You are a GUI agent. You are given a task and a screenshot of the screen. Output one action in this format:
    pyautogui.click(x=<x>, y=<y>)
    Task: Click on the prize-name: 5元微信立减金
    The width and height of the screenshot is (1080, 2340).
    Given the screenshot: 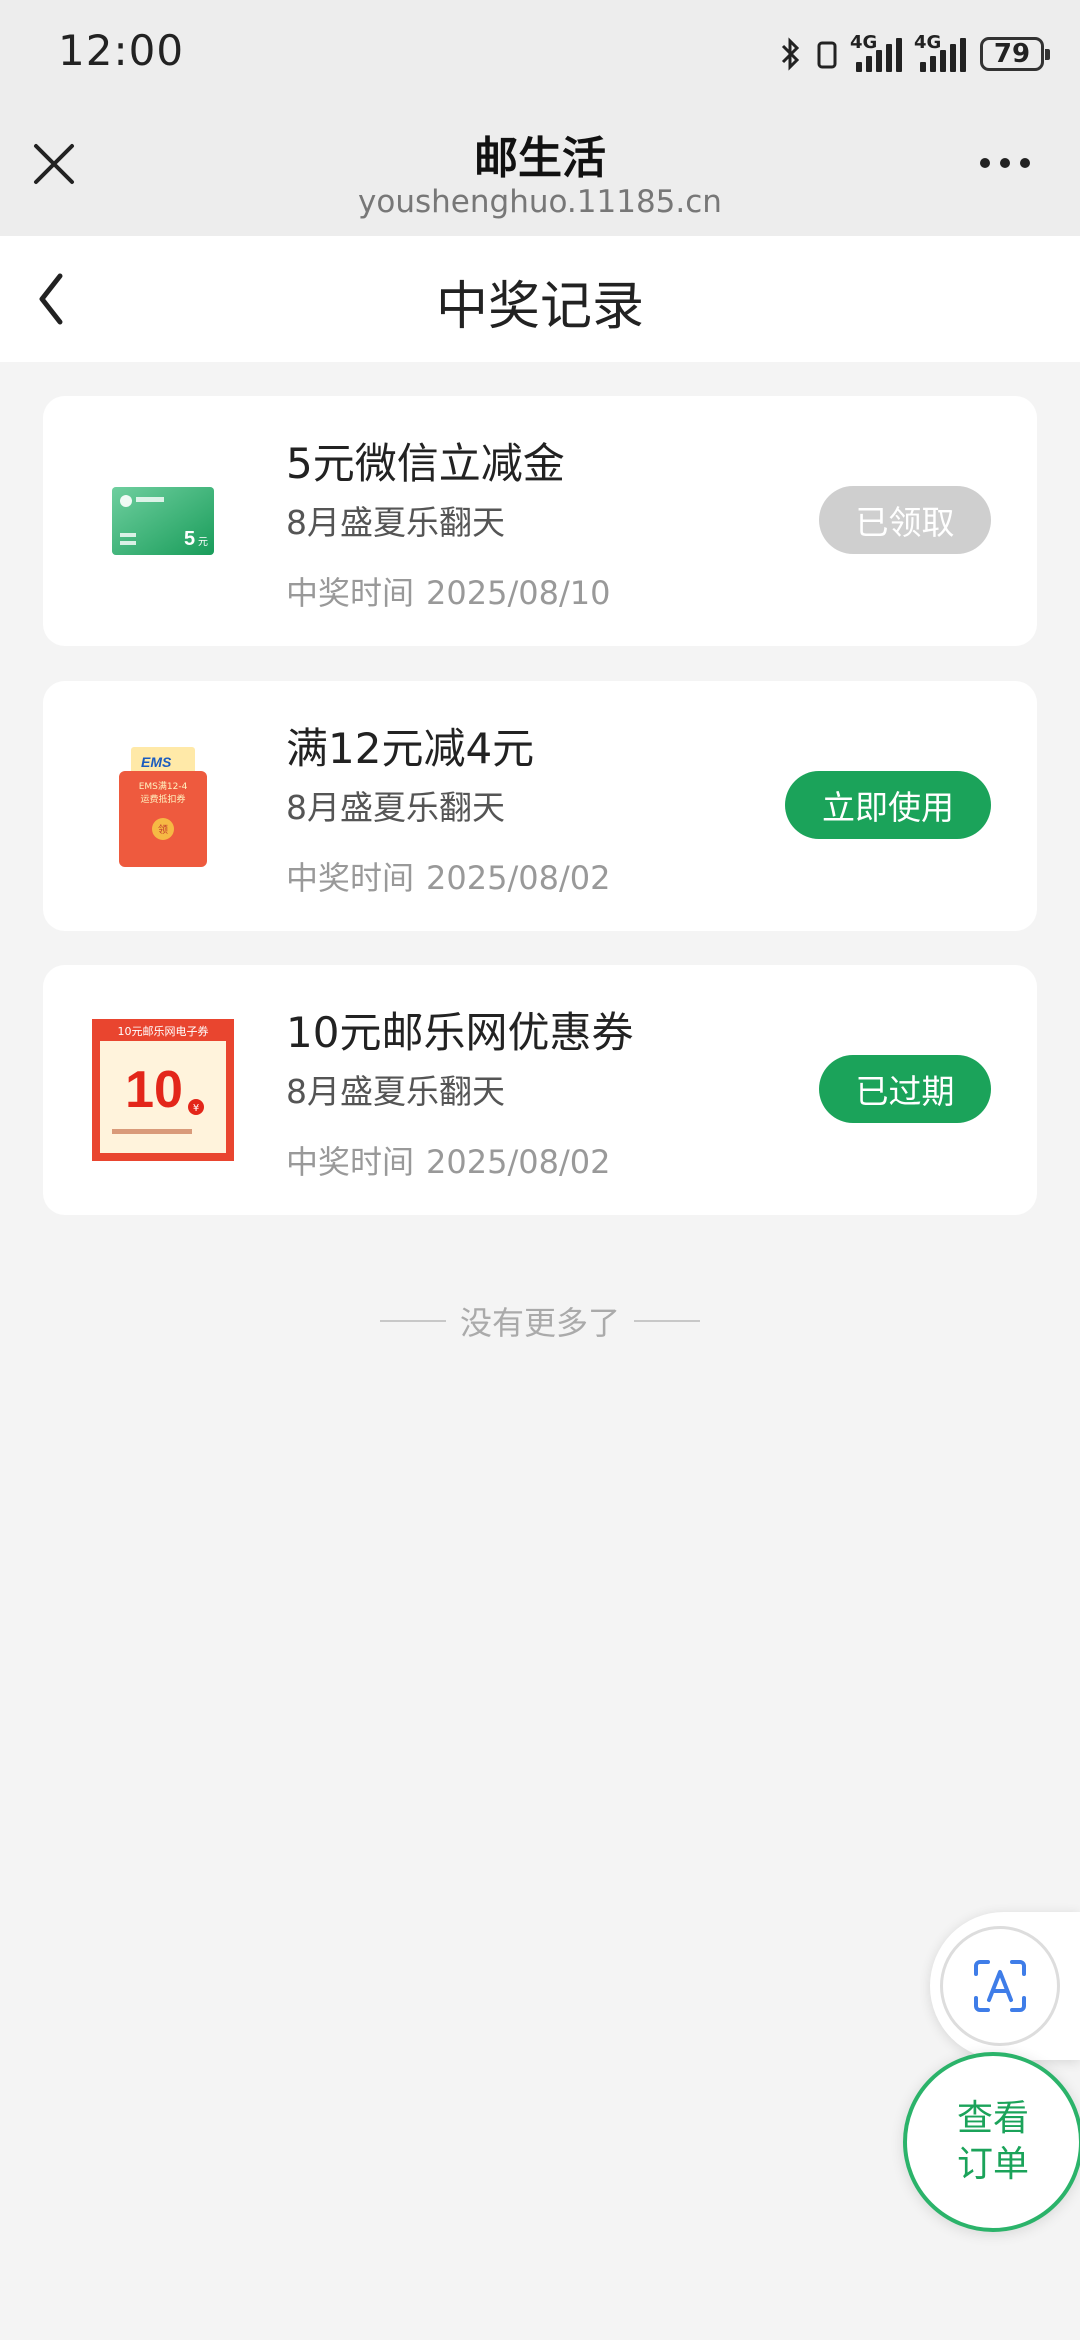 What is the action you would take?
    pyautogui.click(x=425, y=463)
    